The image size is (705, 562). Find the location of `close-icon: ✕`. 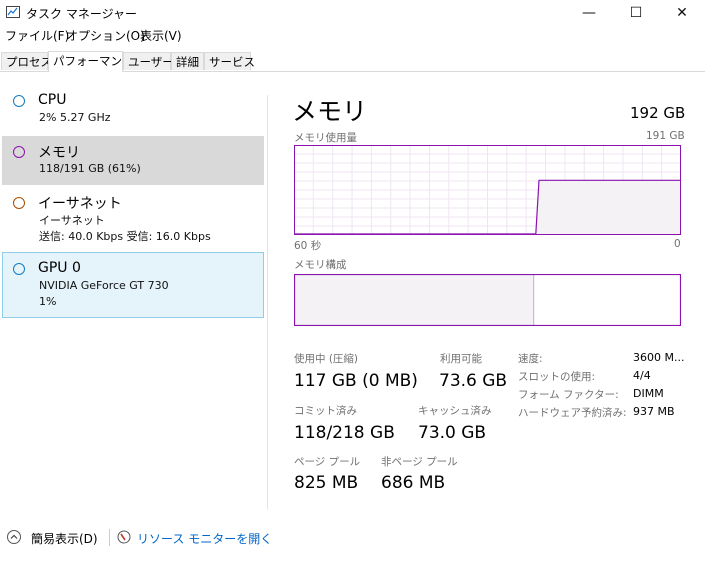

close-icon: ✕ is located at coordinates (682, 13).